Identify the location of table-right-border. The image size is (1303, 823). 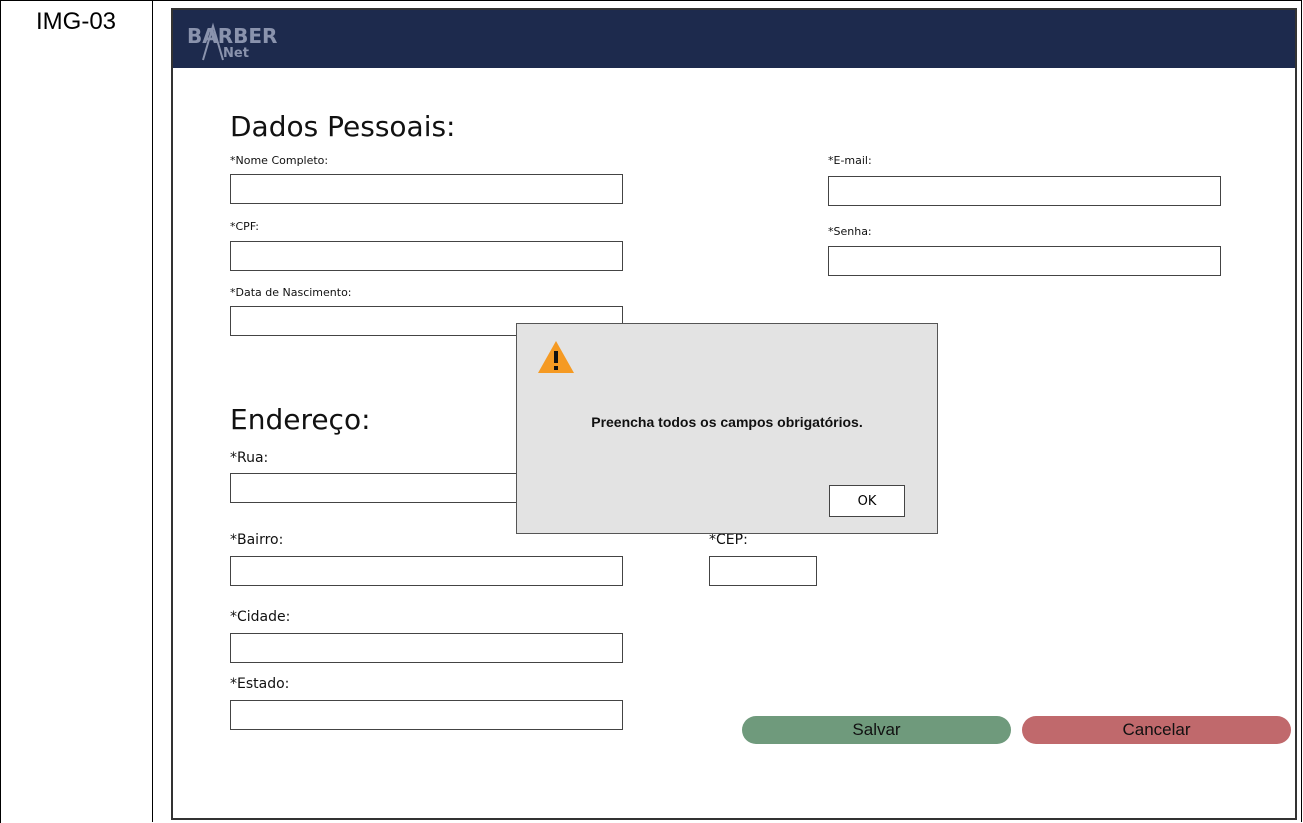
(1301, 411).